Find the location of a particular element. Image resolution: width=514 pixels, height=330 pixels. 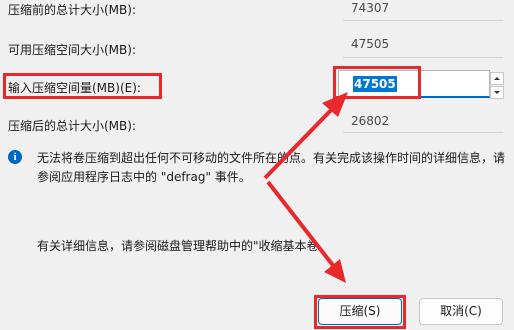

annotation-arrowhead-down is located at coordinates (335, 271).